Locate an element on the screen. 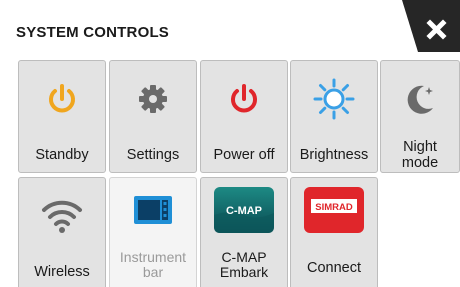 This screenshot has height=287, width=460. close-icon is located at coordinates (431, 26).